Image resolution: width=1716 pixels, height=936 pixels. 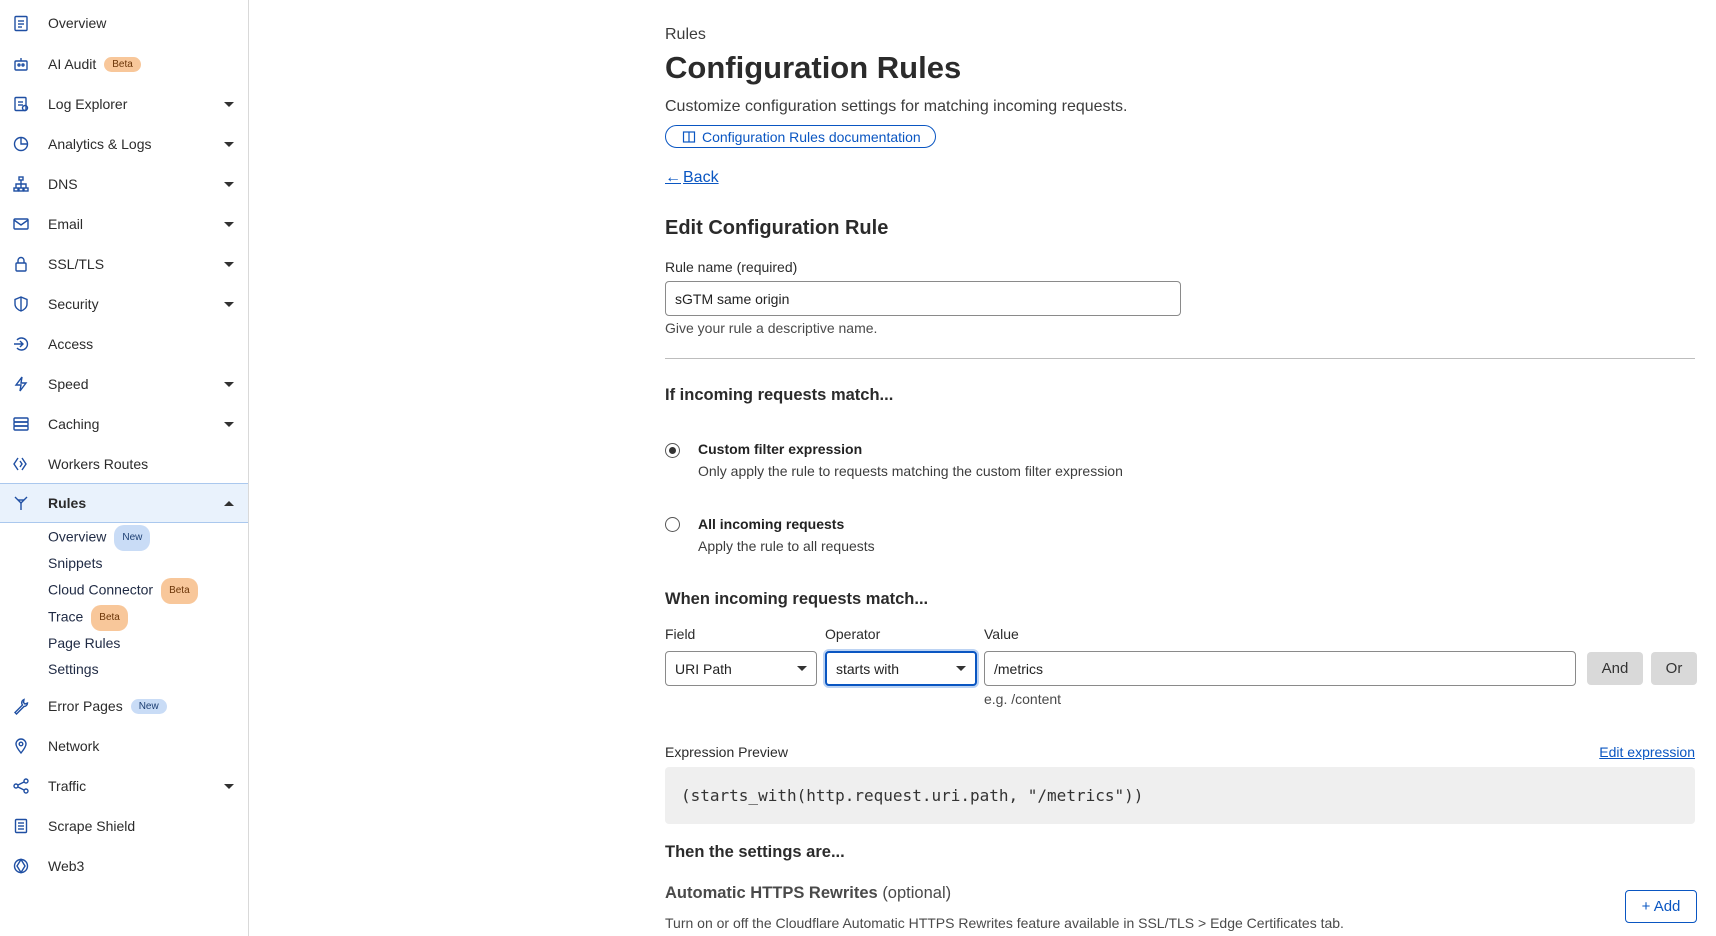 What do you see at coordinates (21, 264) in the screenshot?
I see `lock-icon` at bounding box center [21, 264].